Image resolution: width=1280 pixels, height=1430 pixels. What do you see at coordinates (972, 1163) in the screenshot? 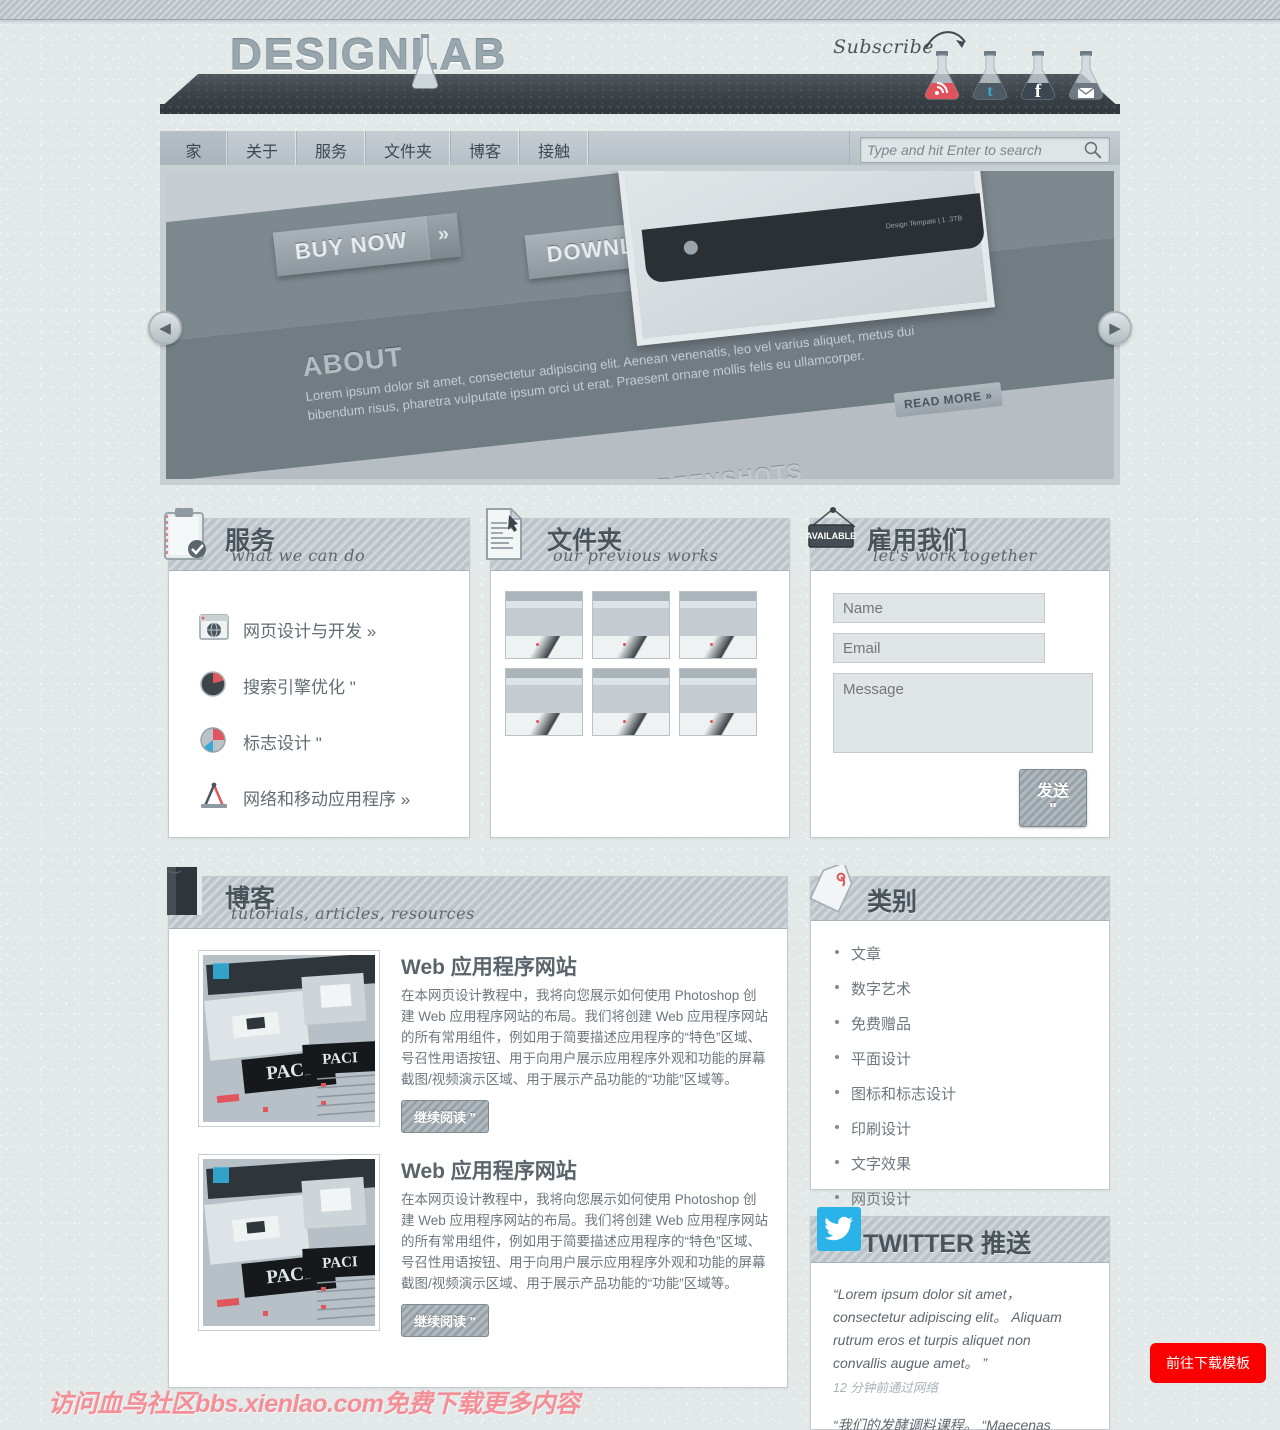
I see `category-item: 文字效果` at bounding box center [972, 1163].